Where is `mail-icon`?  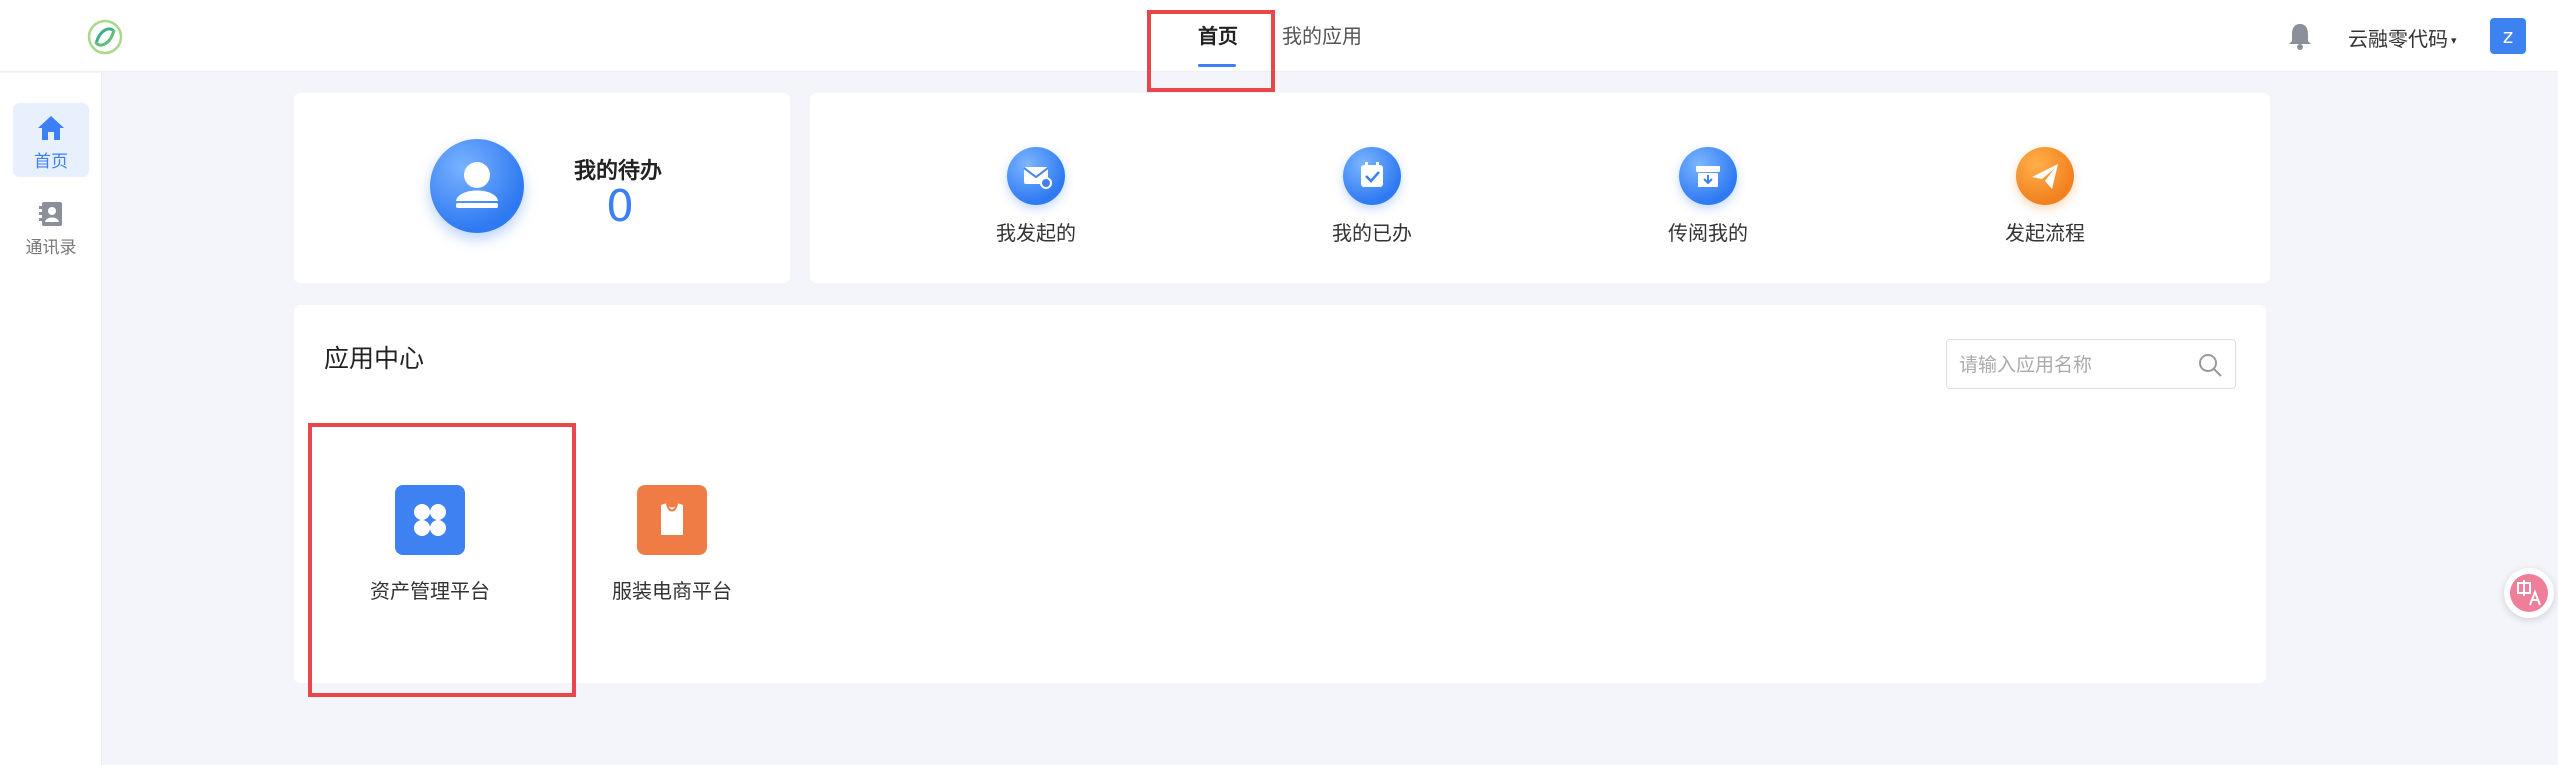
mail-icon is located at coordinates (1036, 176).